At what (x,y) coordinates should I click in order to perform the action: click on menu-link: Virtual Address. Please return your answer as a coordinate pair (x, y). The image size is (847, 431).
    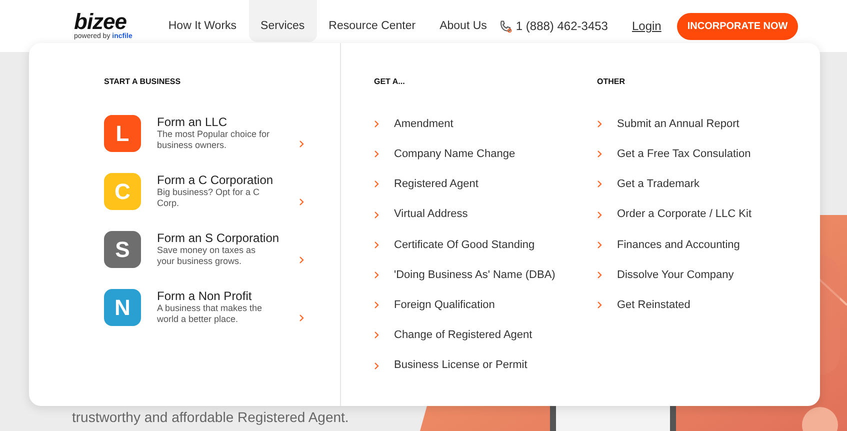
    Looking at the image, I should click on (431, 214).